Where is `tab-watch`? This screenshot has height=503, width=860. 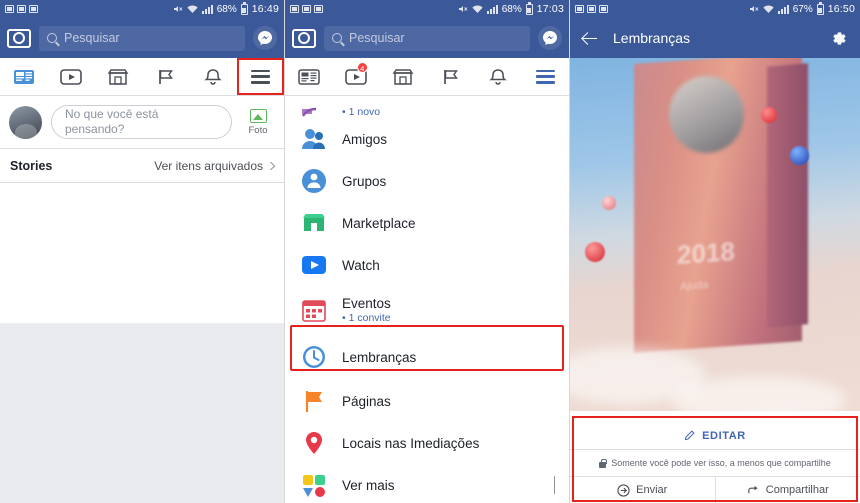
tab-watch is located at coordinates (70, 76).